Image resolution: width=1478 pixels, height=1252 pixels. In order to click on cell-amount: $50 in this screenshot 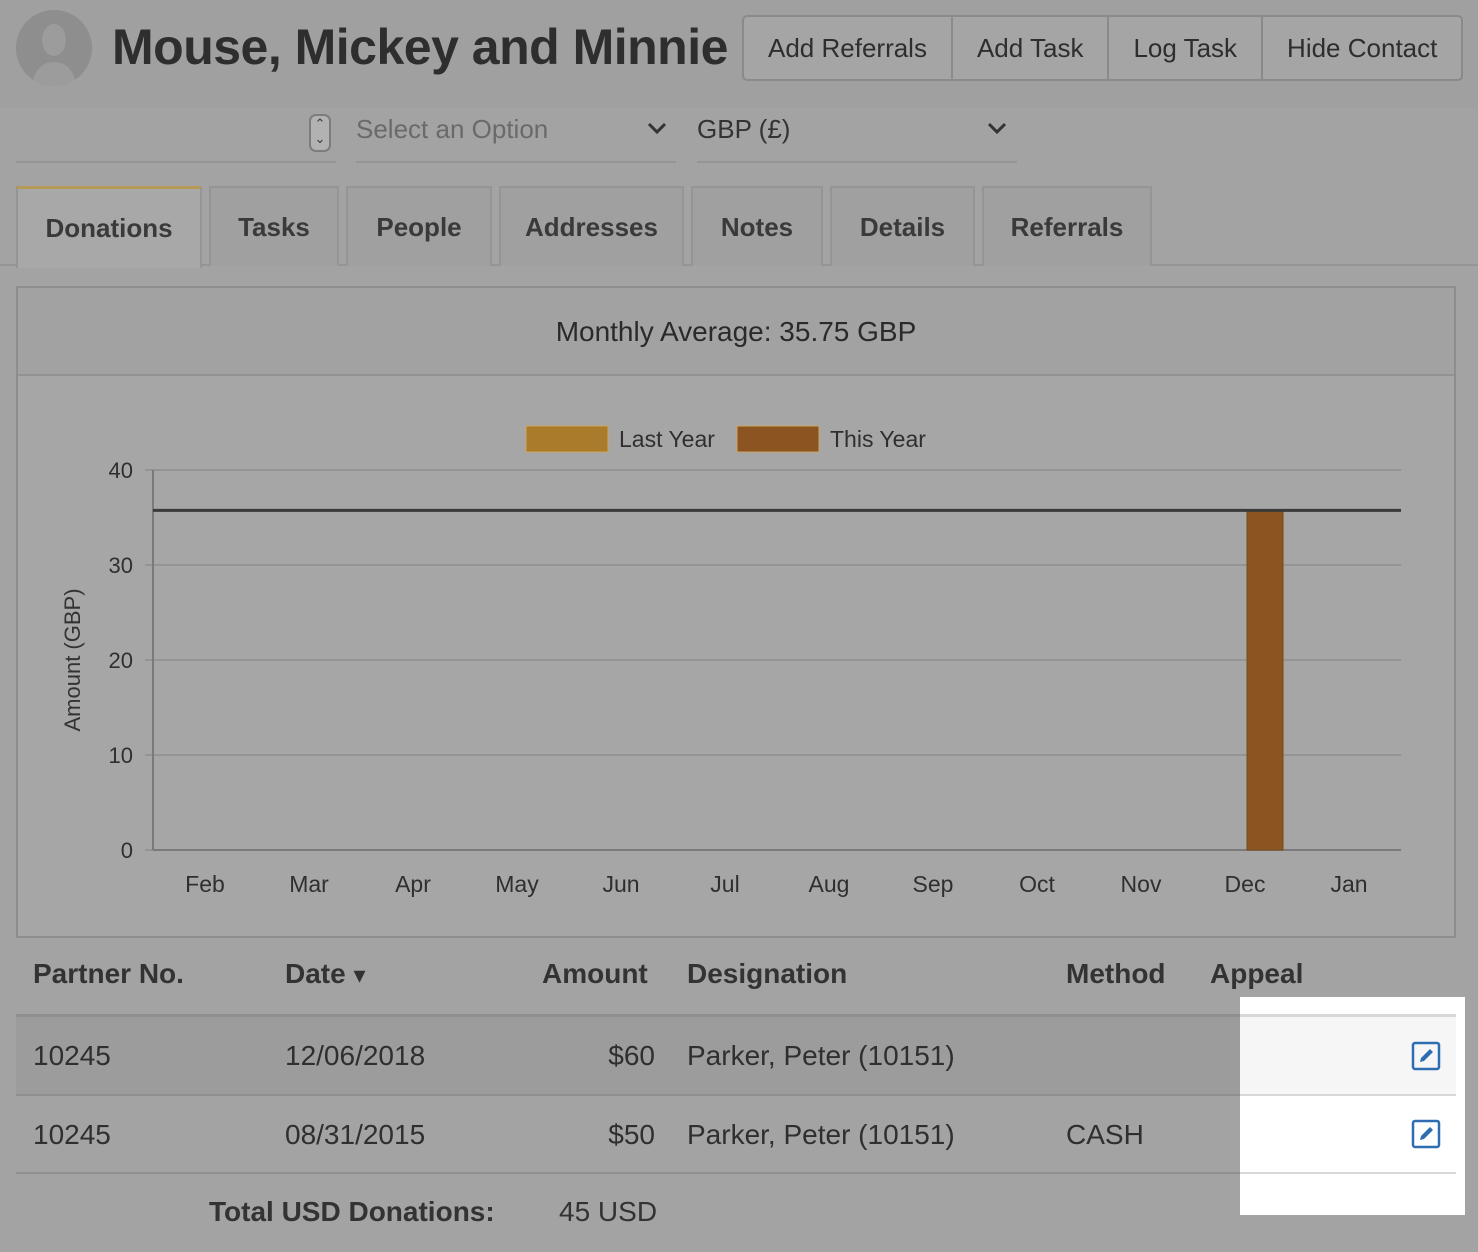, I will do `click(631, 1134)`.